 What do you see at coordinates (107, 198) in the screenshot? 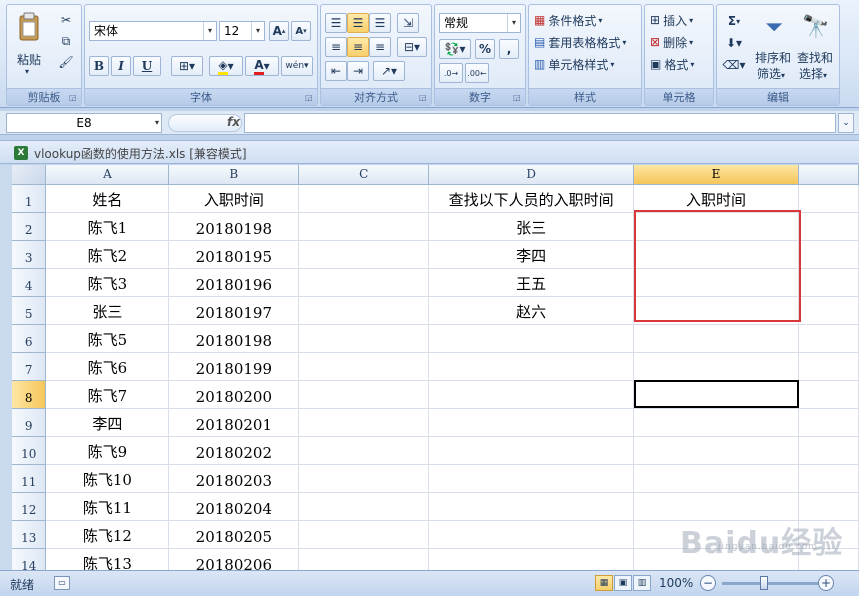
I see `cell-a1: 姓名` at bounding box center [107, 198].